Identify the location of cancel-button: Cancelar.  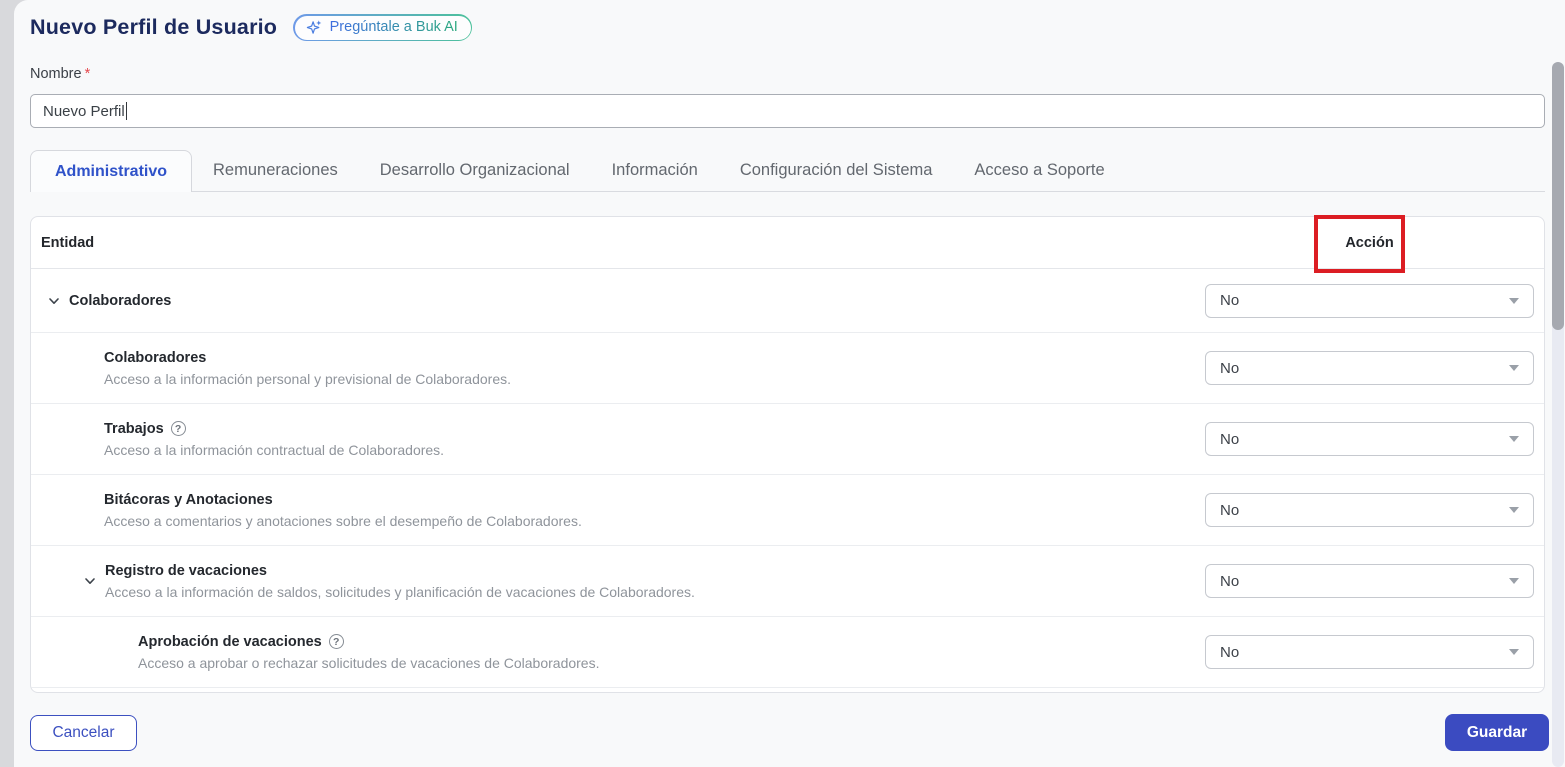
(83, 733).